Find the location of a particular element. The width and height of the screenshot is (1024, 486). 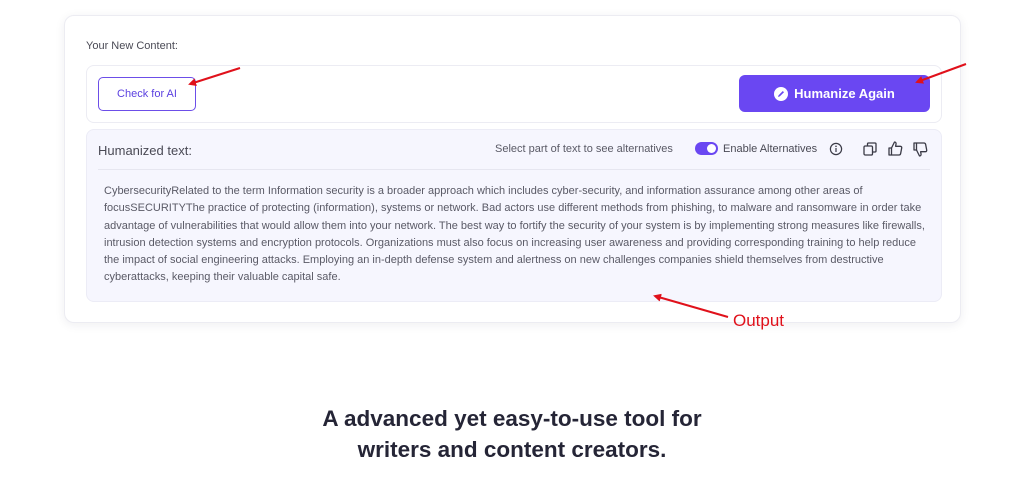

toggle-knob is located at coordinates (711, 148).